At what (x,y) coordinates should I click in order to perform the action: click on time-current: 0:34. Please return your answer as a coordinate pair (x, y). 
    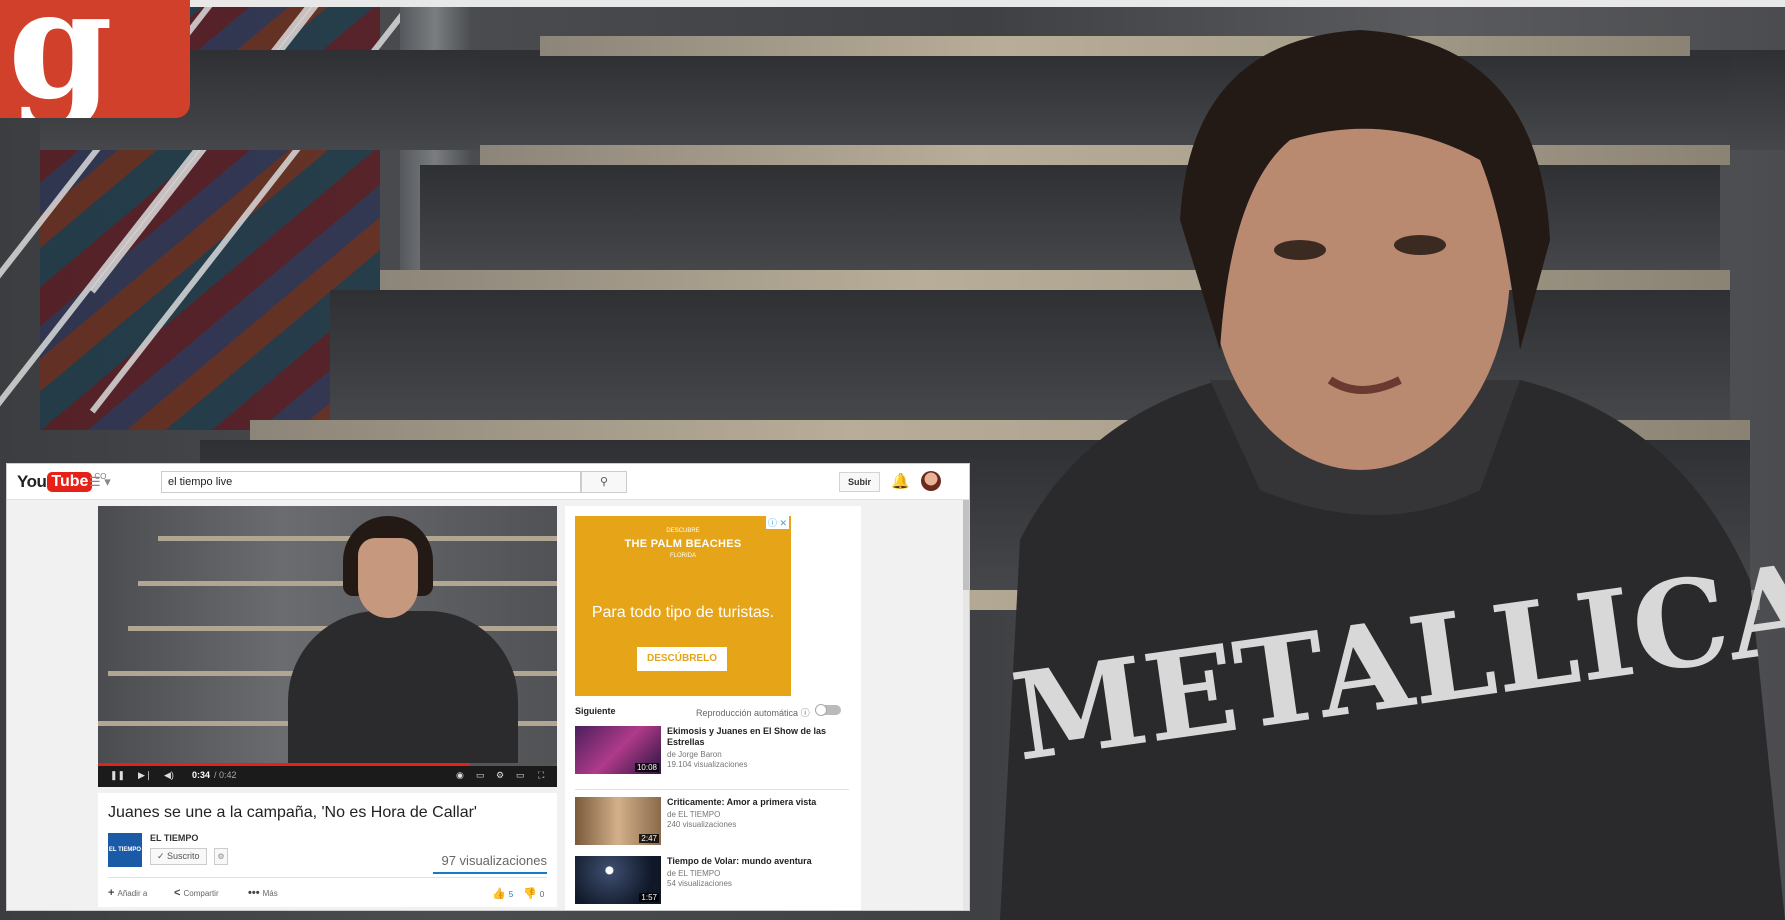
    Looking at the image, I should click on (201, 775).